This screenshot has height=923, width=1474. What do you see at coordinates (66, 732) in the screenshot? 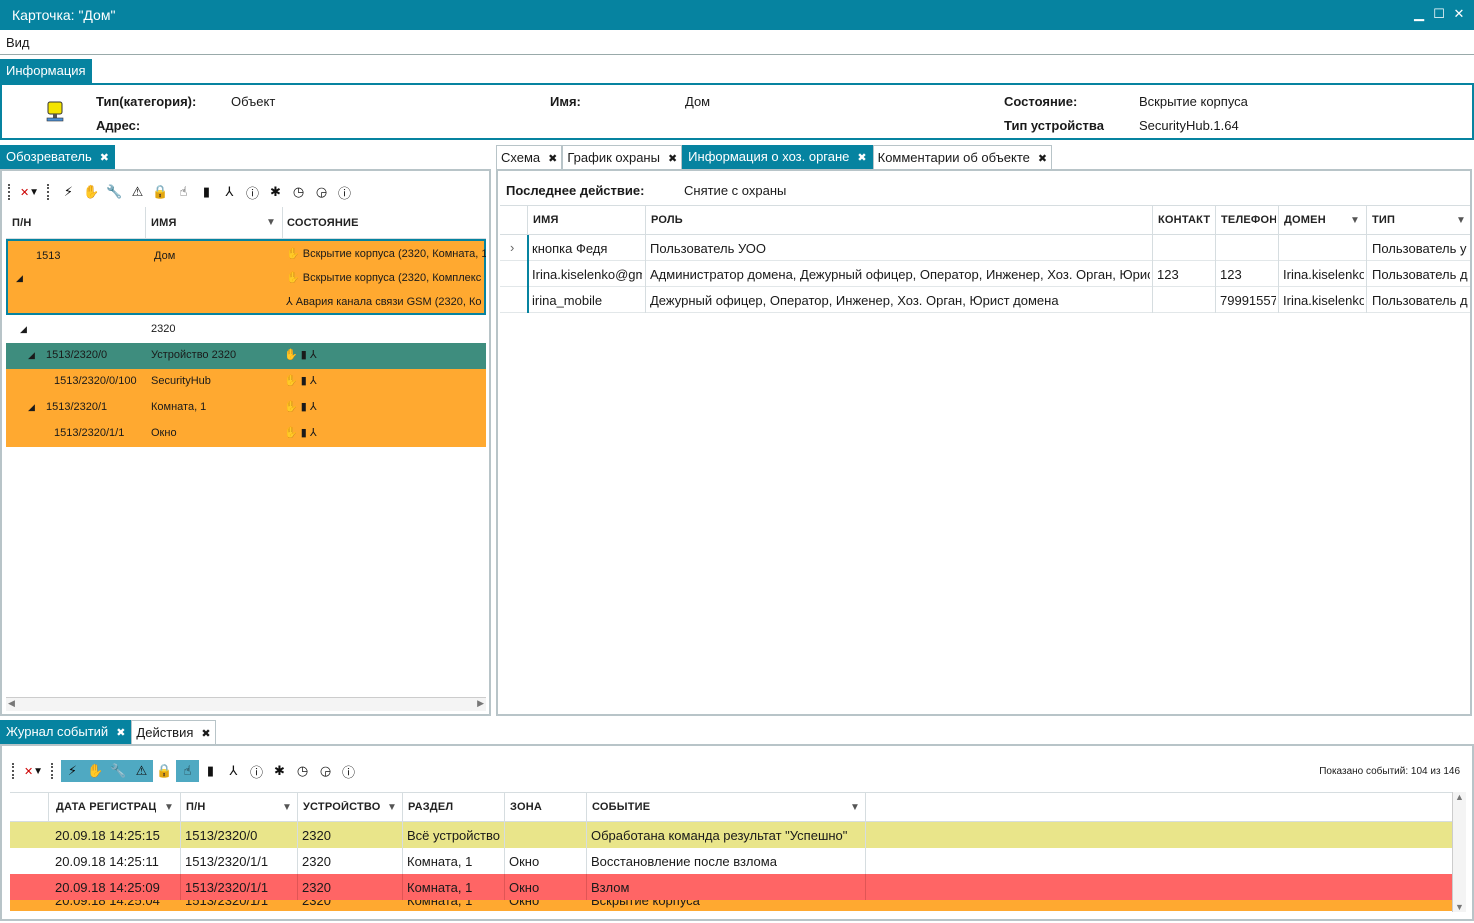
I see `tab-journal: Журнал событий ✖` at bounding box center [66, 732].